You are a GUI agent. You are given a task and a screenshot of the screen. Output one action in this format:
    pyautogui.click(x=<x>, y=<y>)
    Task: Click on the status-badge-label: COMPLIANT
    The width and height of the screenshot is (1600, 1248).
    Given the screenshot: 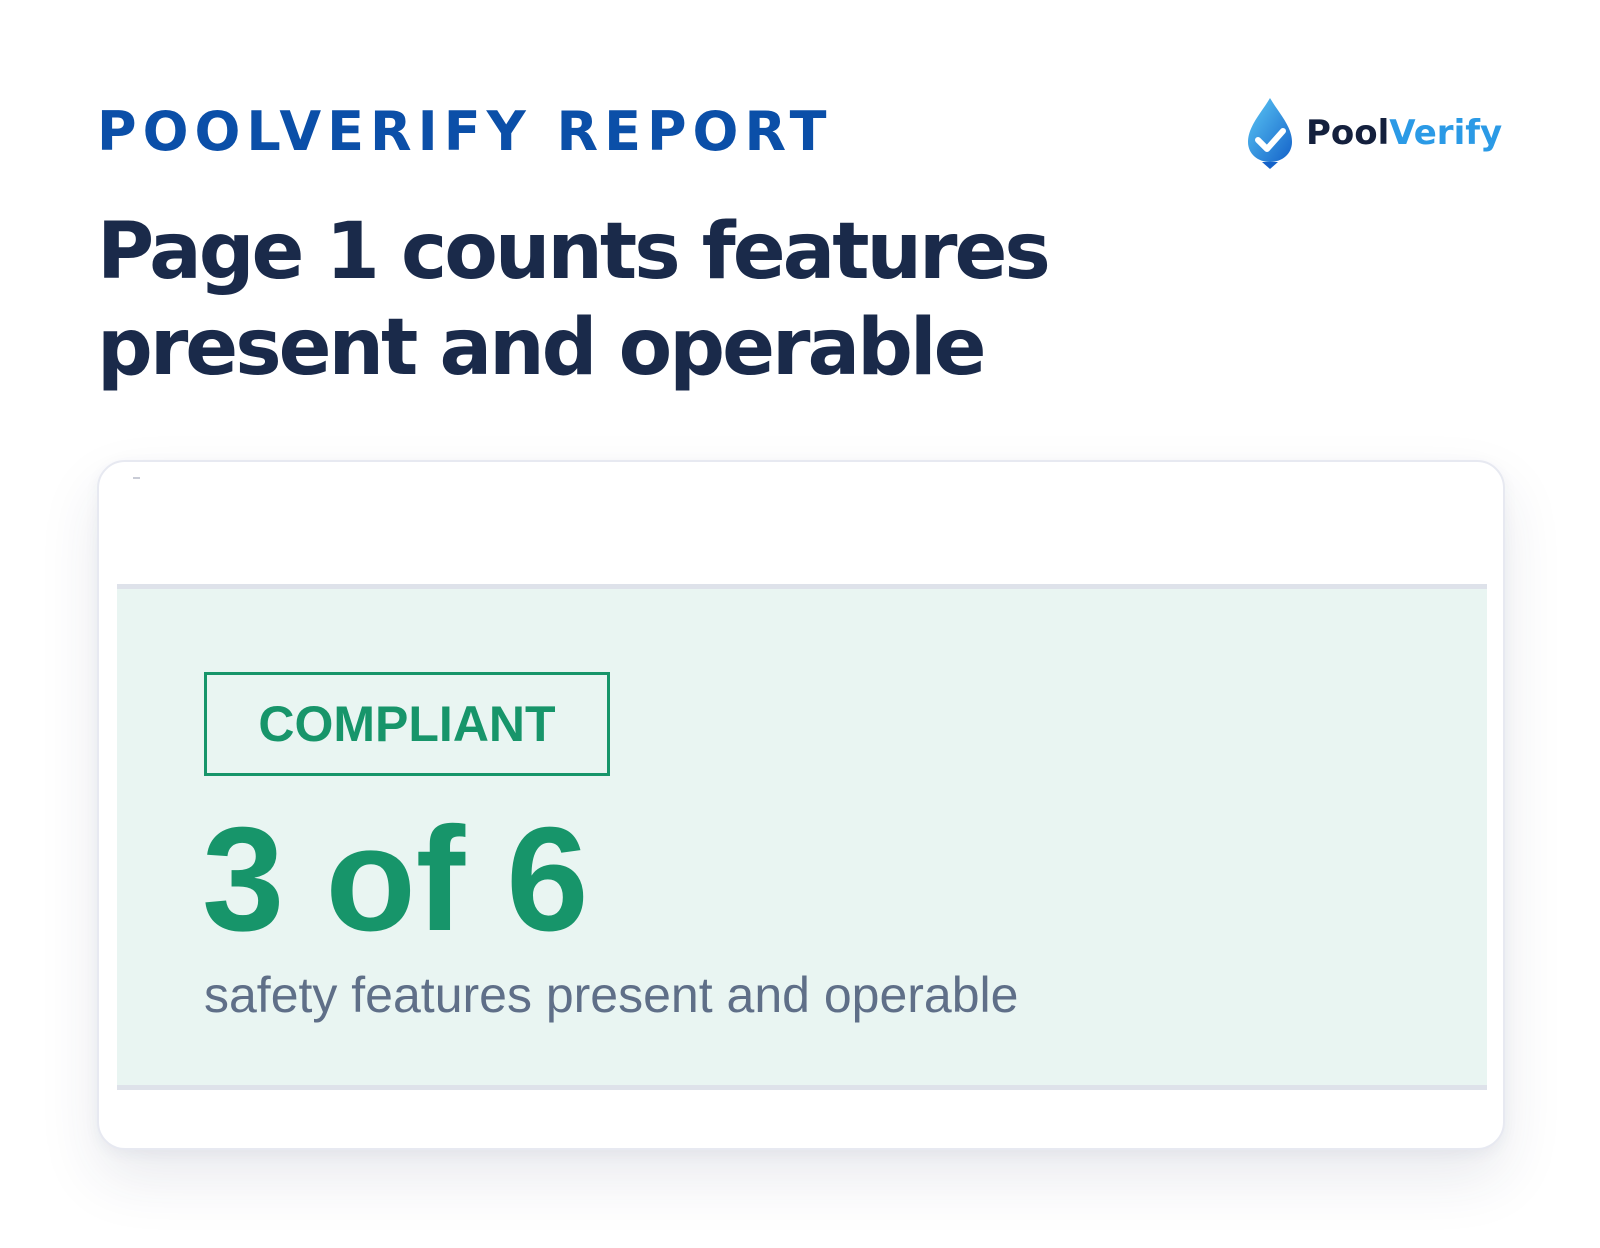 What is the action you would take?
    pyautogui.click(x=407, y=724)
    